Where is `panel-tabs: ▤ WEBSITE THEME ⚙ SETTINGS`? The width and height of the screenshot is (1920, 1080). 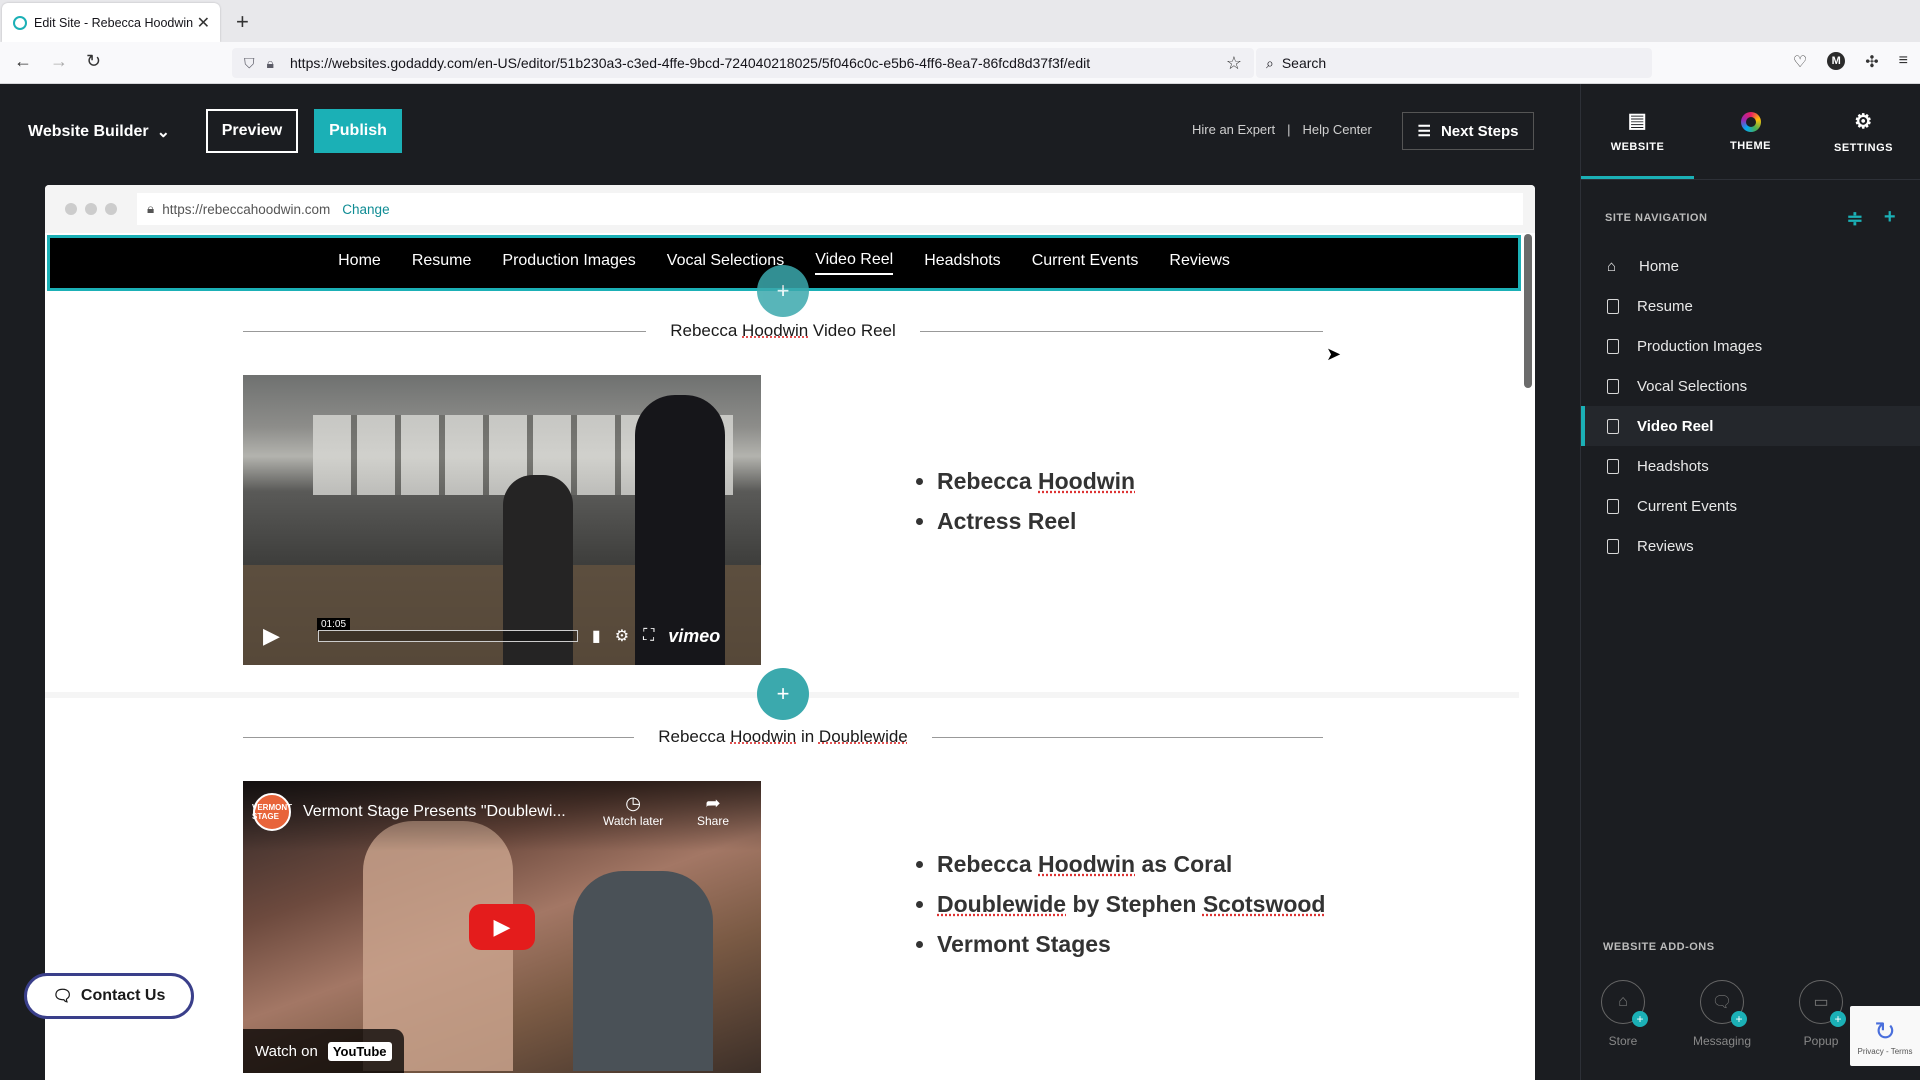 panel-tabs: ▤ WEBSITE THEME ⚙ SETTINGS is located at coordinates (1750, 132).